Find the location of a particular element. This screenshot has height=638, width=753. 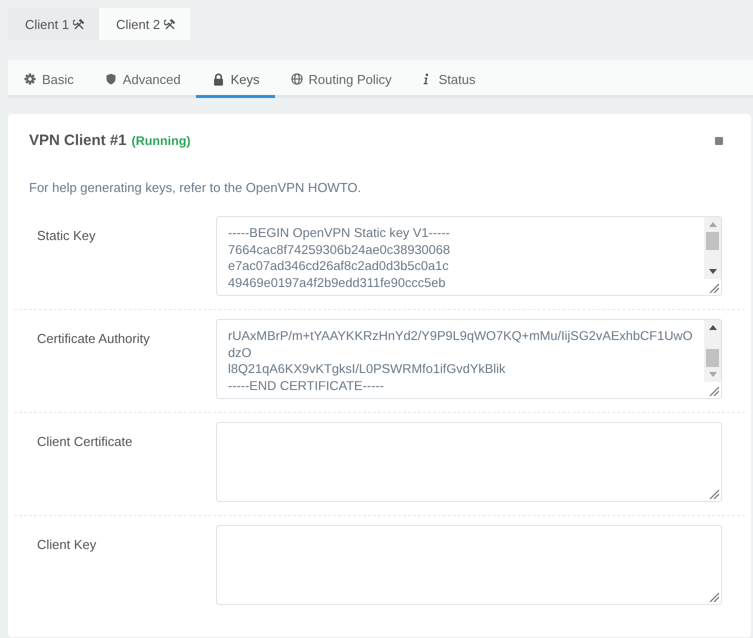

field-label: Static Key is located at coordinates (67, 236).